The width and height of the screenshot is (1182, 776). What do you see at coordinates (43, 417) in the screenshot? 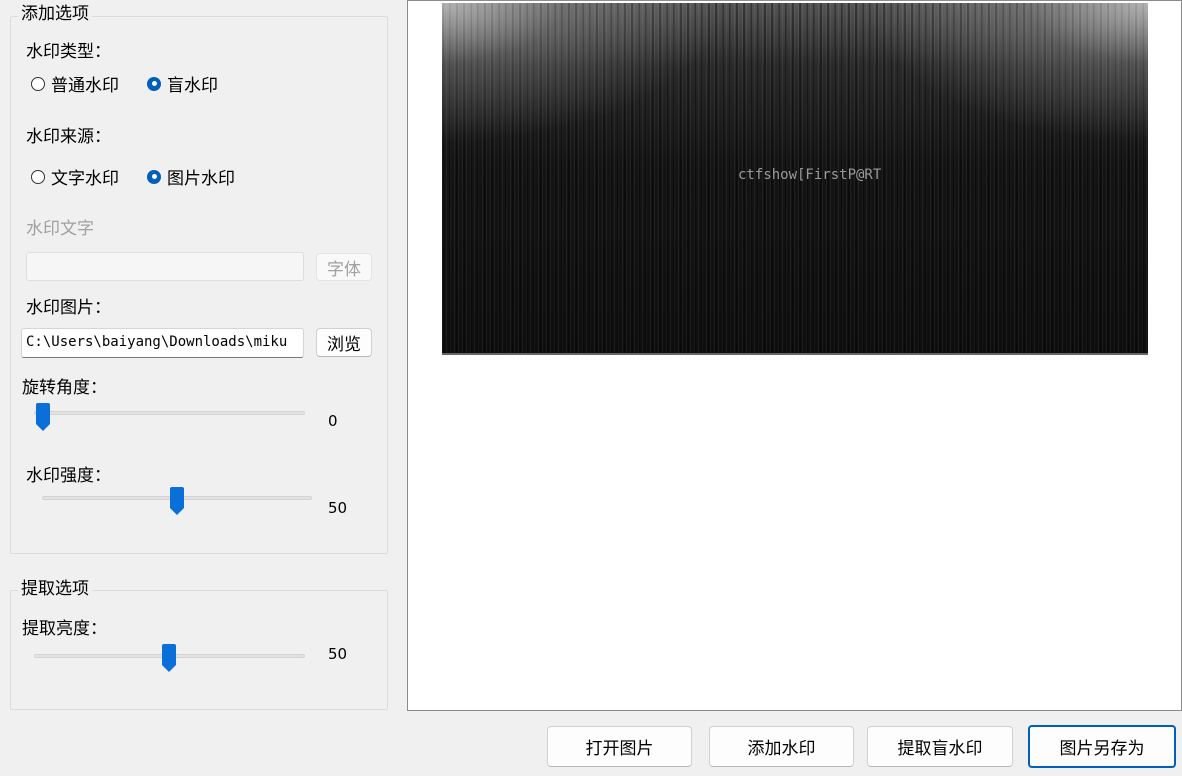
I see `rotation-slider-thumb` at bounding box center [43, 417].